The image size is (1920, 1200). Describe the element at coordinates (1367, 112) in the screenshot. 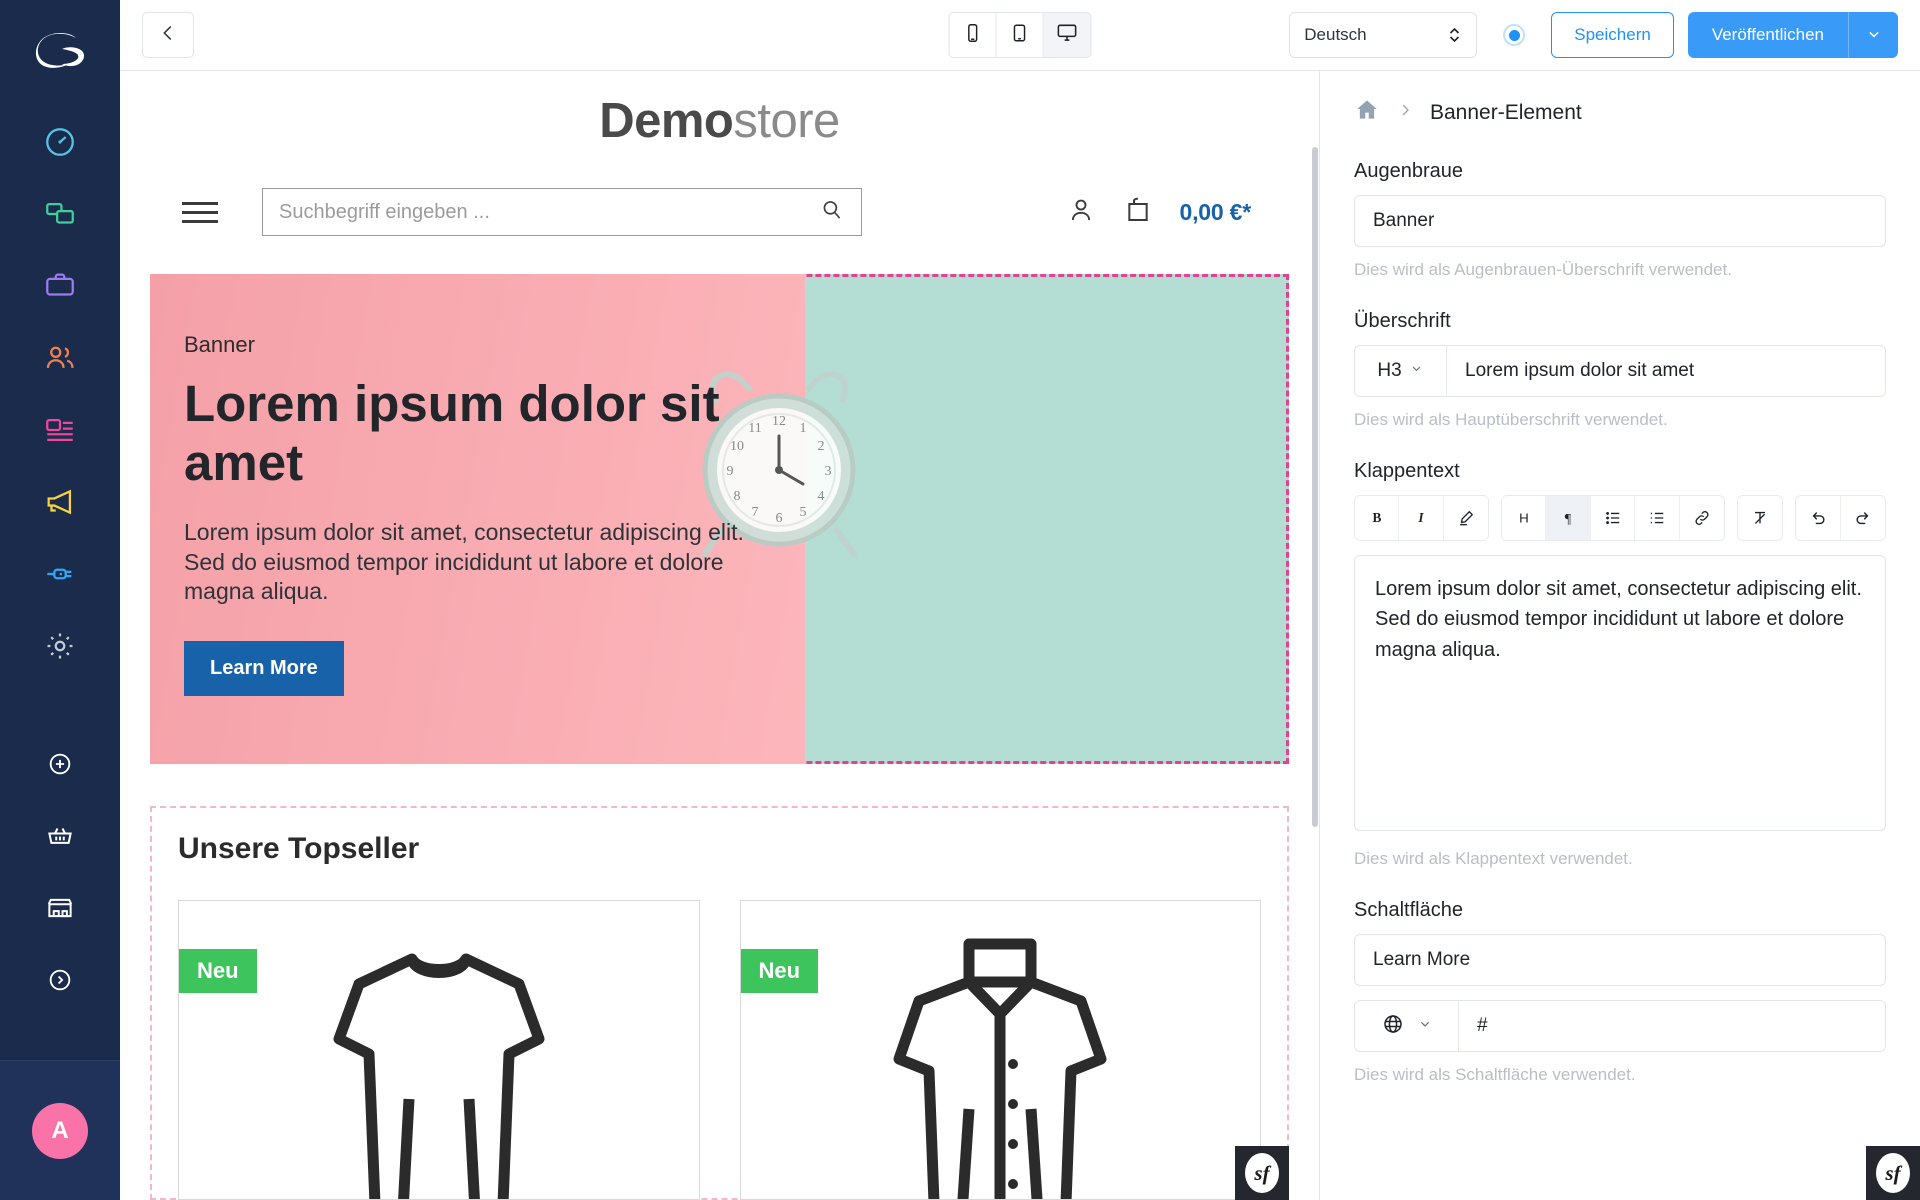

I see `home-icon` at that location.